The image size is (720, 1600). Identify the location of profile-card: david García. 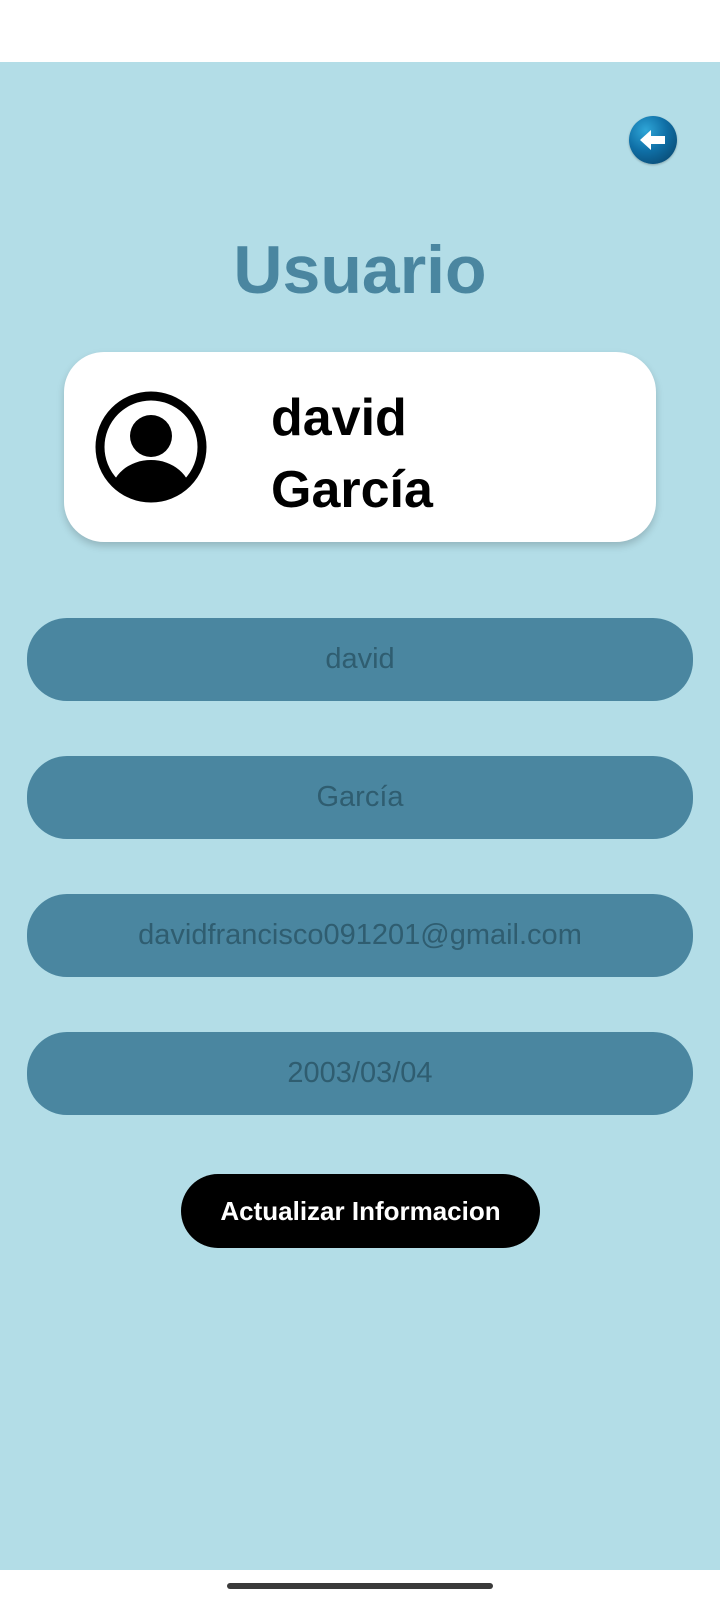
(360, 447).